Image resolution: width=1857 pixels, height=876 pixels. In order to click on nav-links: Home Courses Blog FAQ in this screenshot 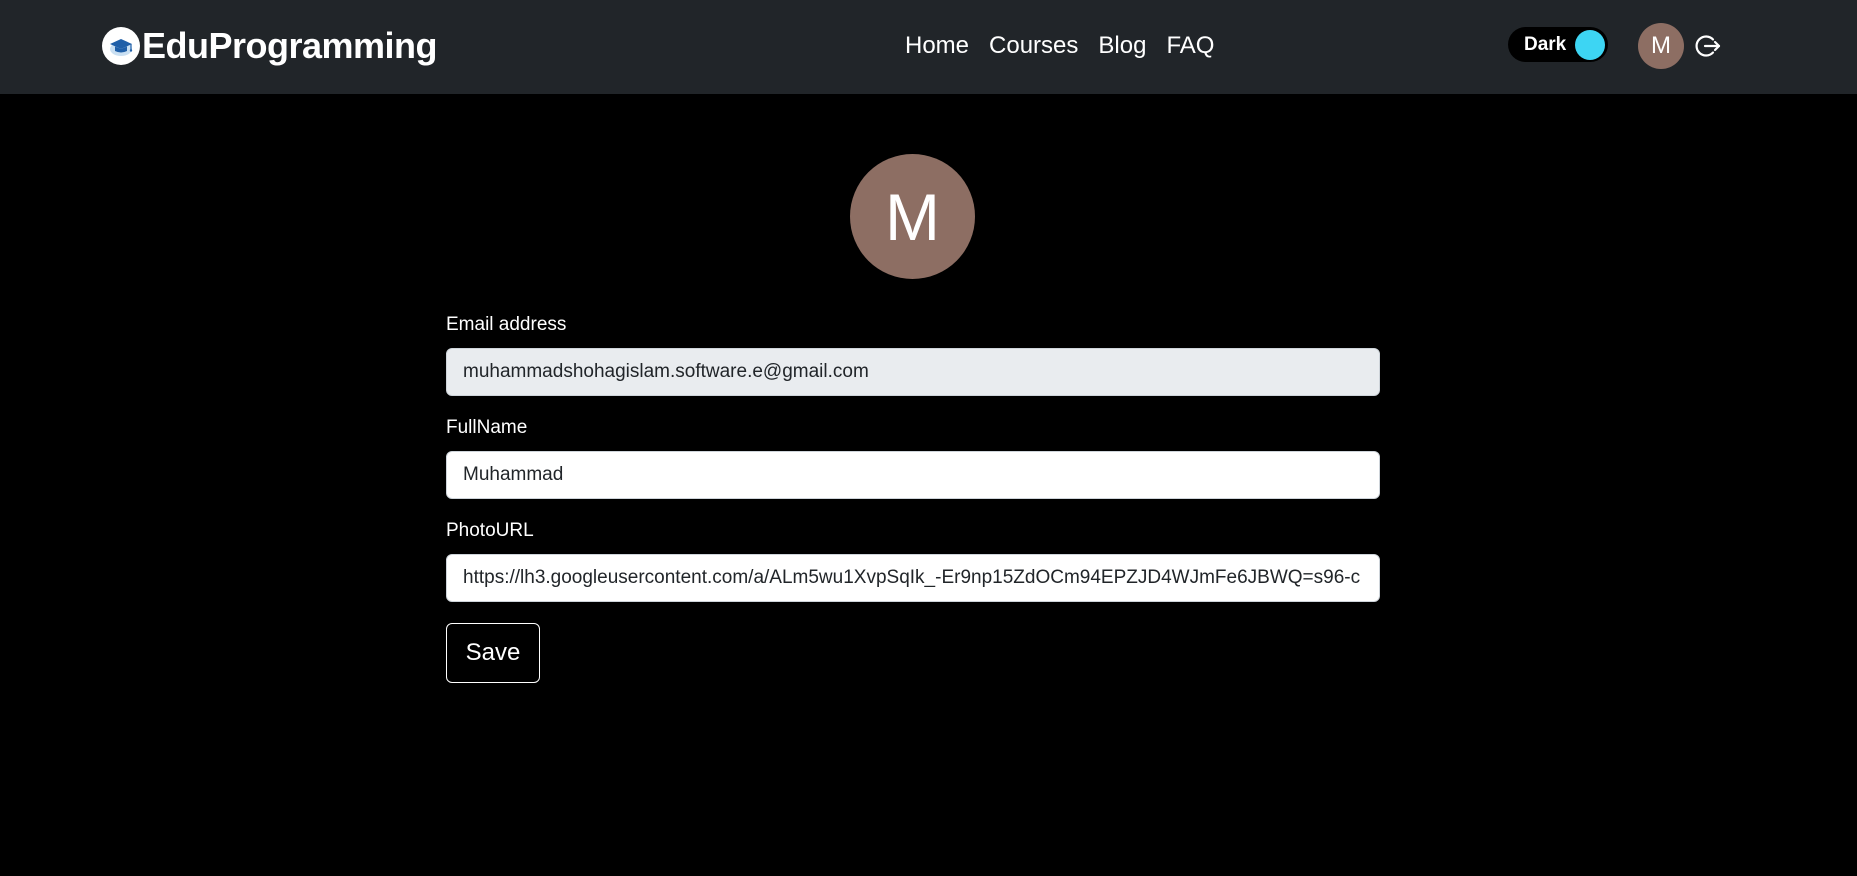, I will do `click(1059, 46)`.